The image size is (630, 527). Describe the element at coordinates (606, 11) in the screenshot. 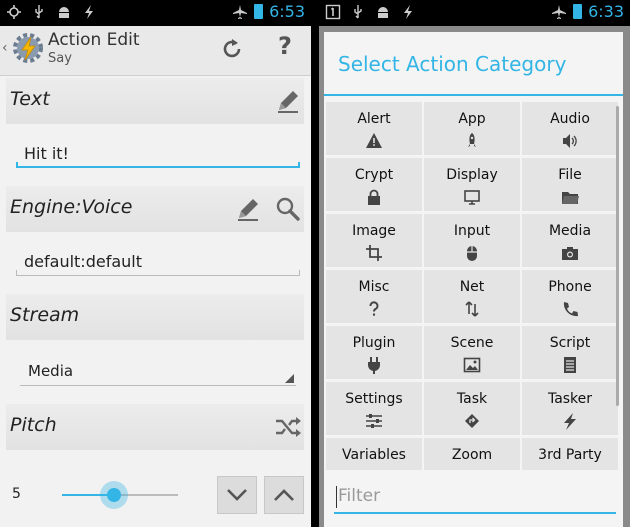

I see `status-time: 6:33` at that location.